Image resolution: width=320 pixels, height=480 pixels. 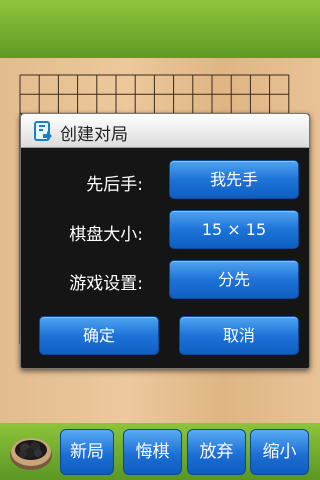 I want to click on first-move-label: 先后手:, so click(x=114, y=185).